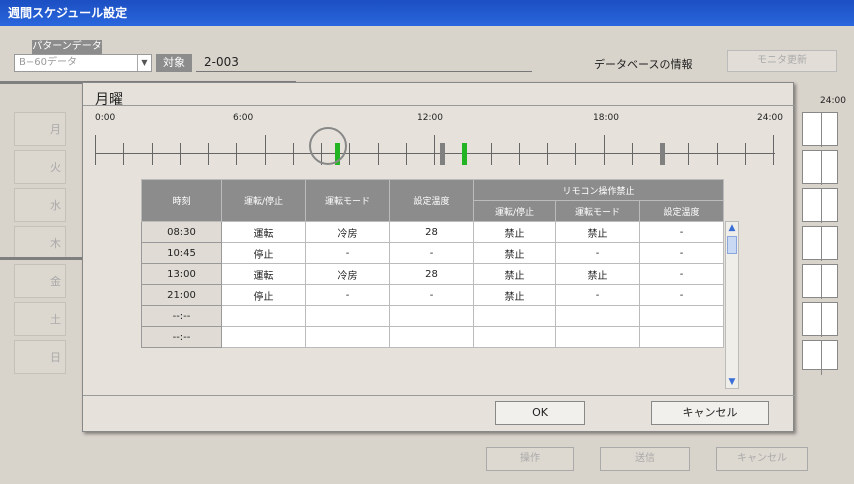 This screenshot has height=484, width=854. Describe the element at coordinates (83, 63) in the screenshot. I see `pattern-select: B−60データ ▼` at that location.